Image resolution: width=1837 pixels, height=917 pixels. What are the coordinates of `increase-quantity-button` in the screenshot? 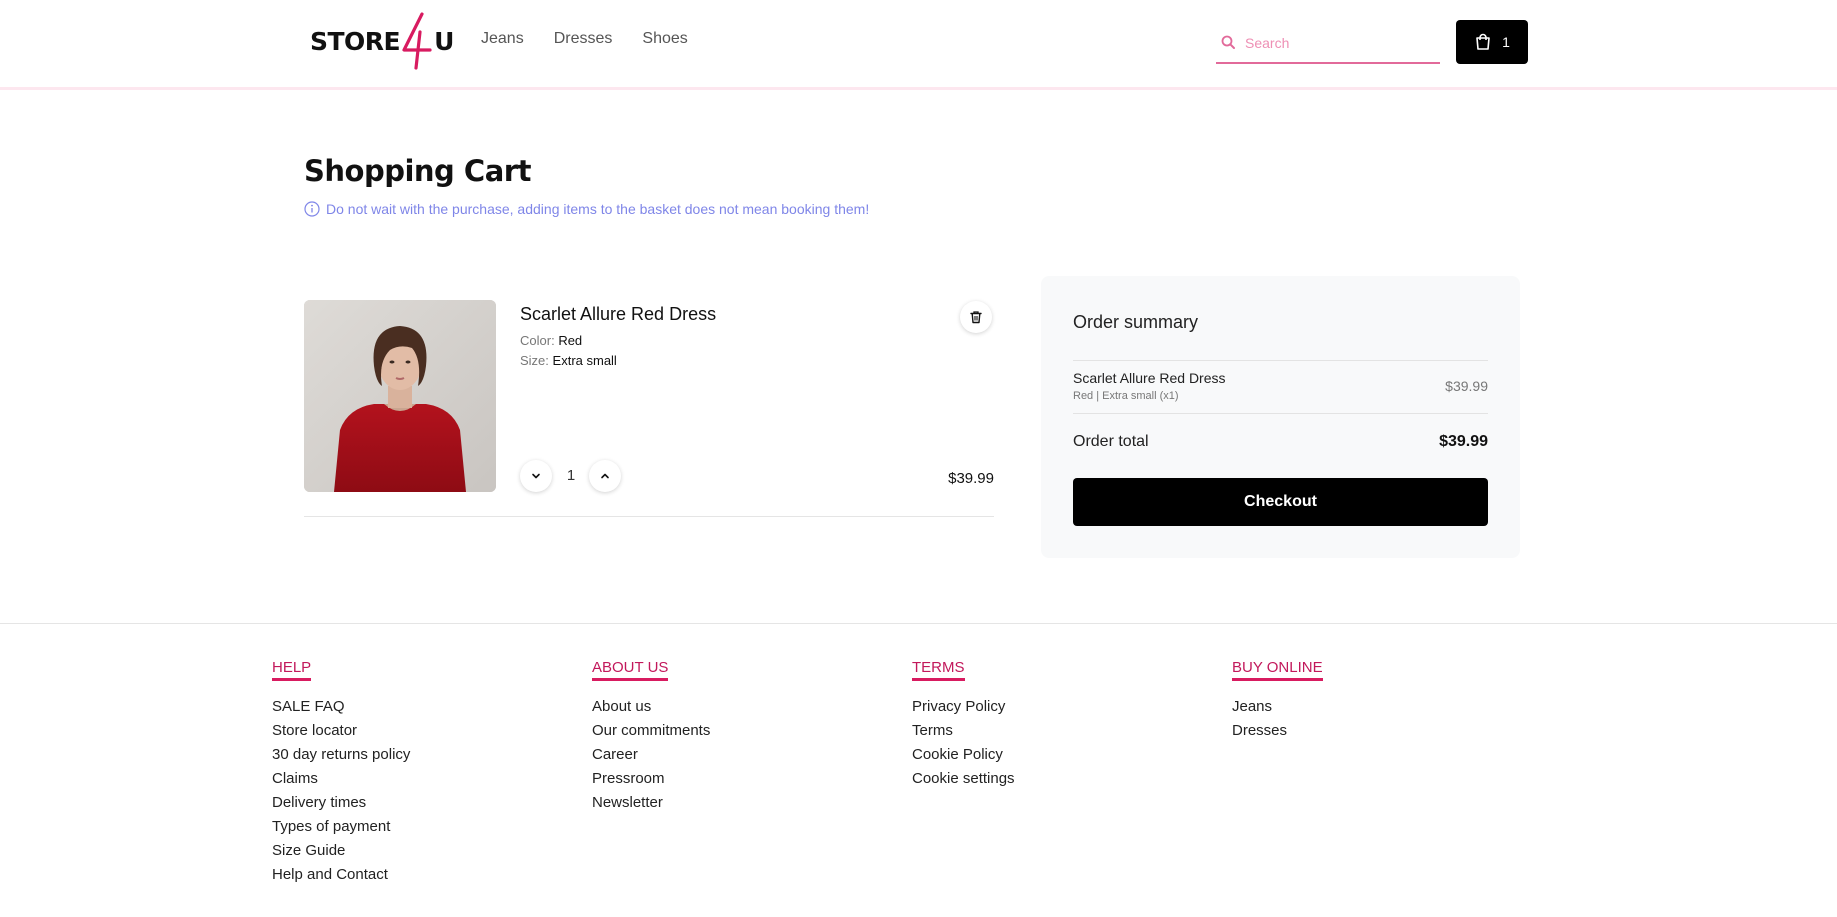 It's located at (605, 476).